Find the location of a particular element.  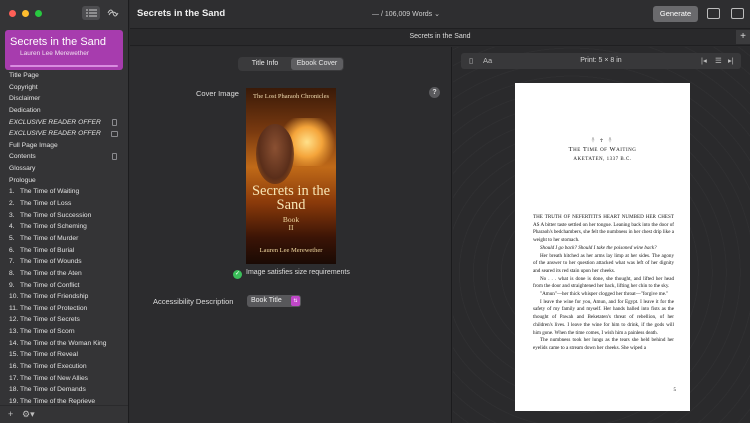

toc-item-label: Glossary is located at coordinates (22, 169).